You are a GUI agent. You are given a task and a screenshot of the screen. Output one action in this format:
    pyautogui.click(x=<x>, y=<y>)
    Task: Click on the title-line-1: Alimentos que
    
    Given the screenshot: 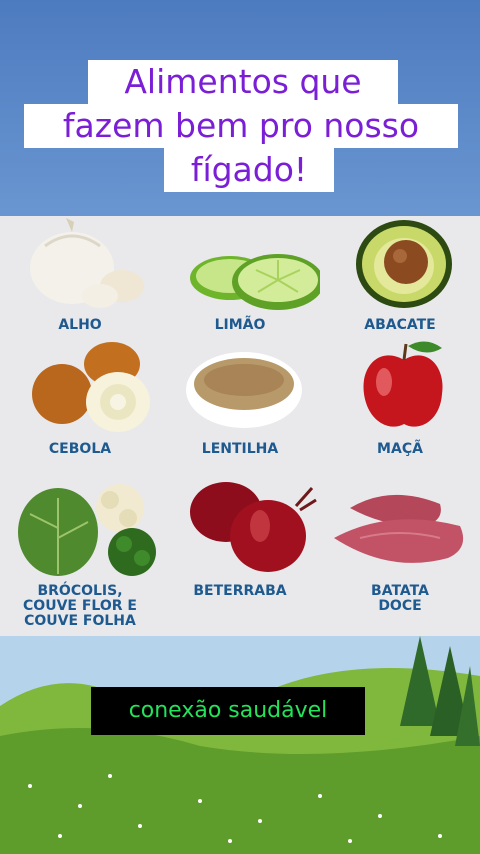 What is the action you would take?
    pyautogui.click(x=243, y=82)
    